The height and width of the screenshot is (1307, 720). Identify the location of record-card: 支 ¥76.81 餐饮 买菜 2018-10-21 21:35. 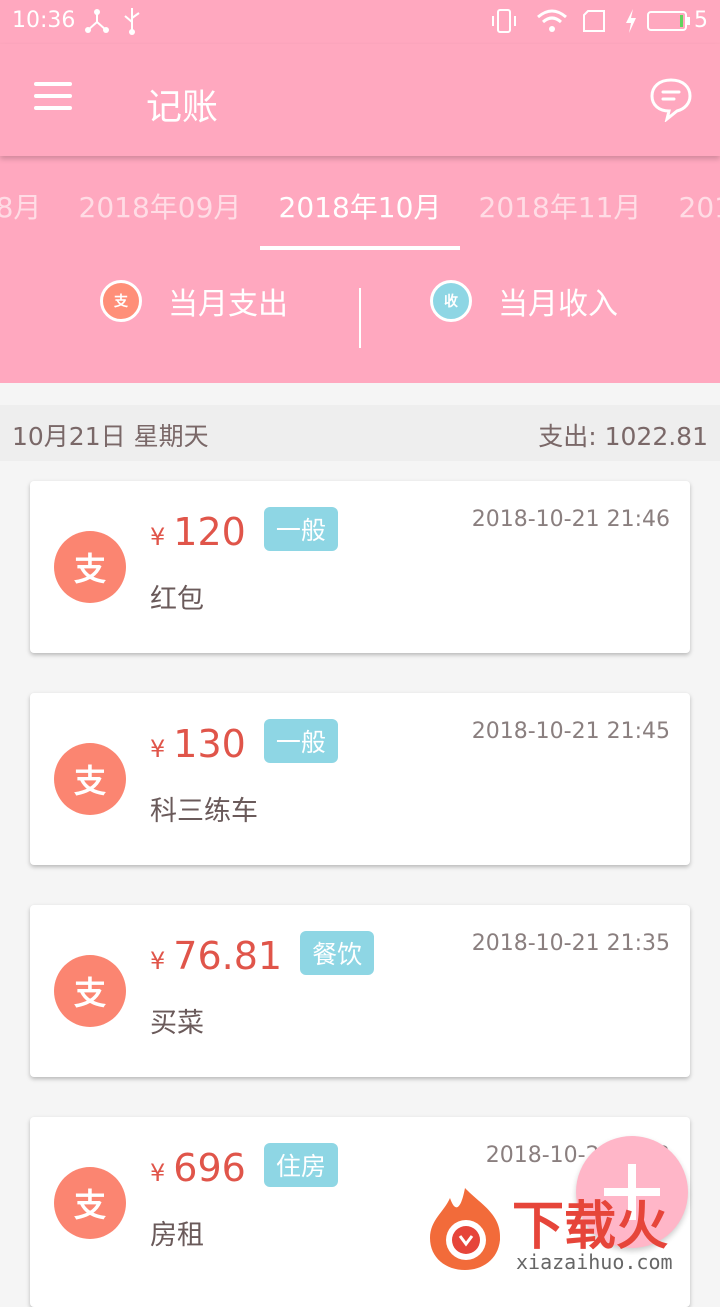
(360, 991).